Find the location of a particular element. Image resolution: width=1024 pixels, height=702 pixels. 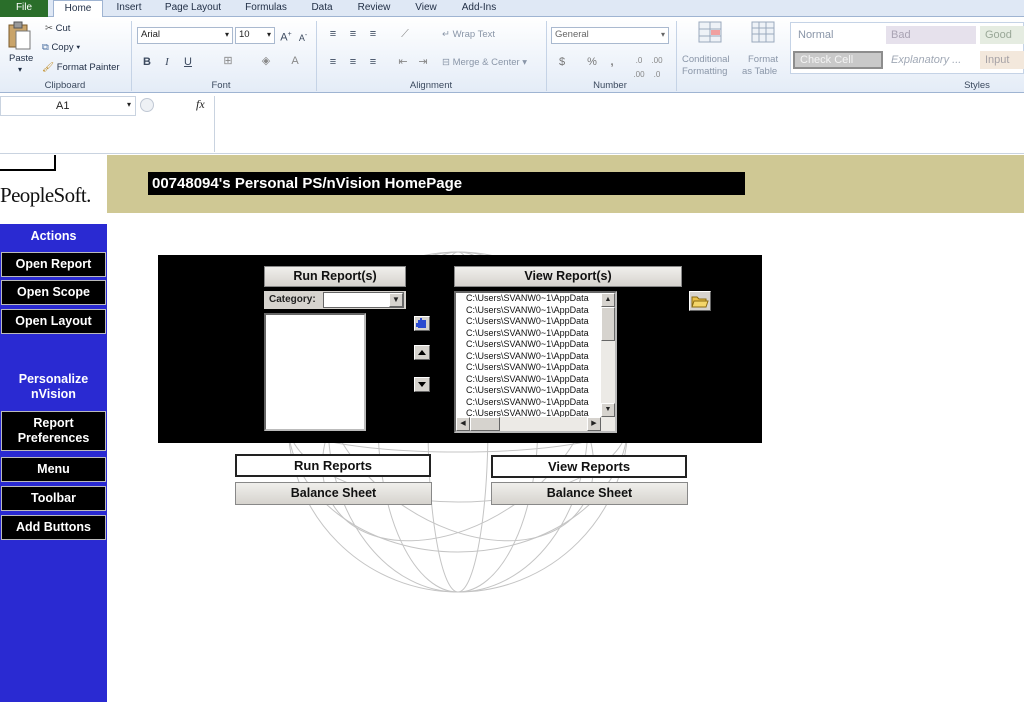

view-reports-link: View Reports is located at coordinates (589, 466).